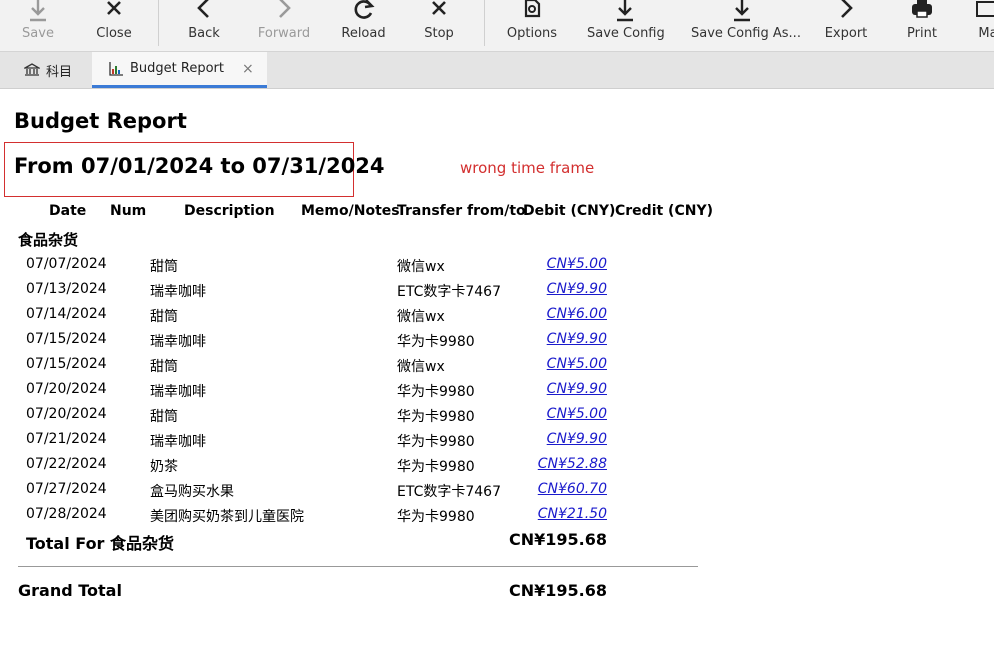 Image resolution: width=994 pixels, height=653 pixels. Describe the element at coordinates (358, 566) in the screenshot. I see `divider` at that location.